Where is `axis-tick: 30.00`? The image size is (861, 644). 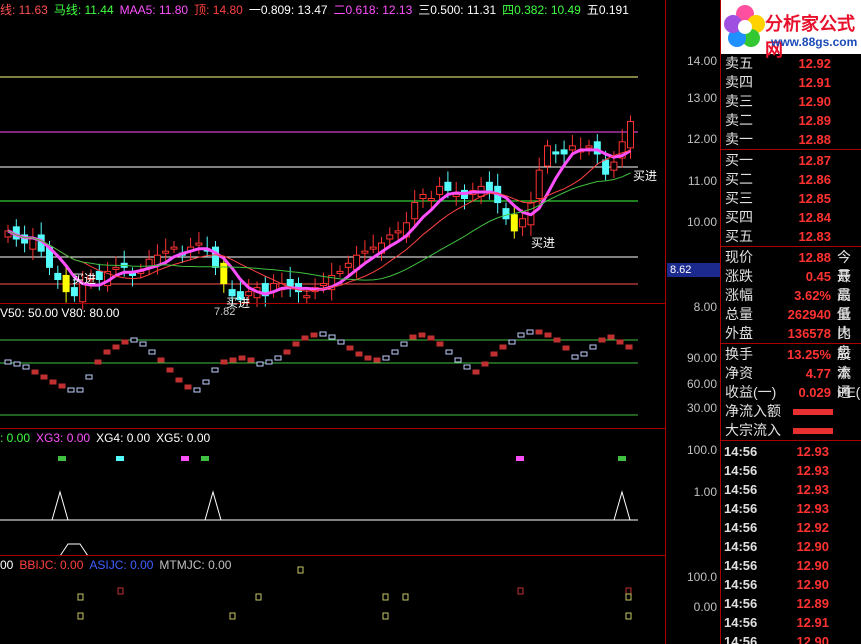 axis-tick: 30.00 is located at coordinates (701, 408).